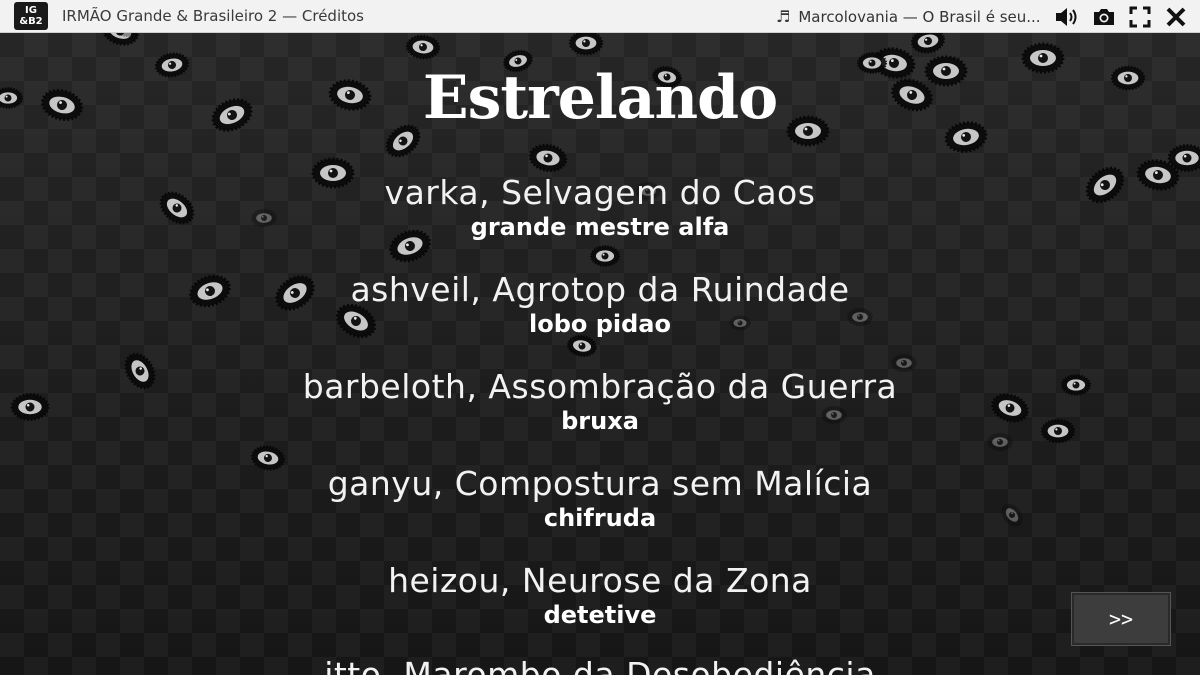  I want to click on credits-heading: Estrelando, so click(600, 98).